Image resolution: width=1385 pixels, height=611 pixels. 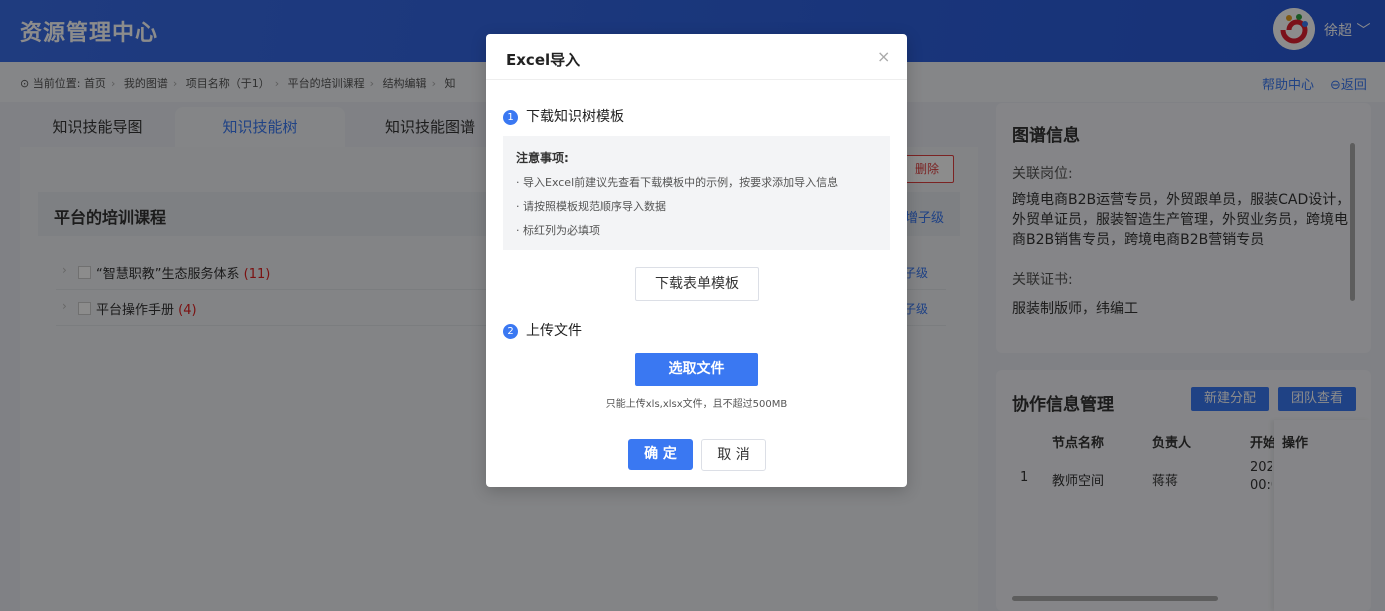 What do you see at coordinates (660, 454) in the screenshot?
I see `confirm-button: 确 定` at bounding box center [660, 454].